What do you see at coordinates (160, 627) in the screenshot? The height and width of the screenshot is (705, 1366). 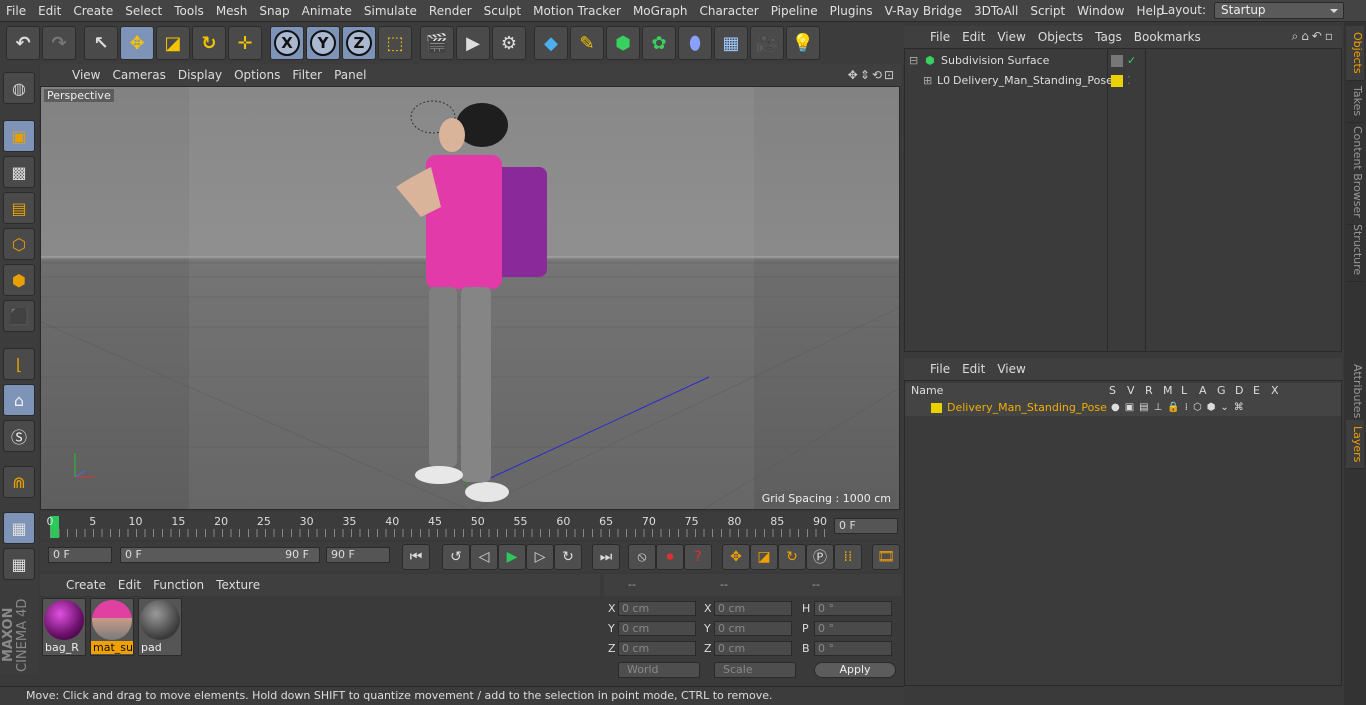 I see `material-item: pad` at bounding box center [160, 627].